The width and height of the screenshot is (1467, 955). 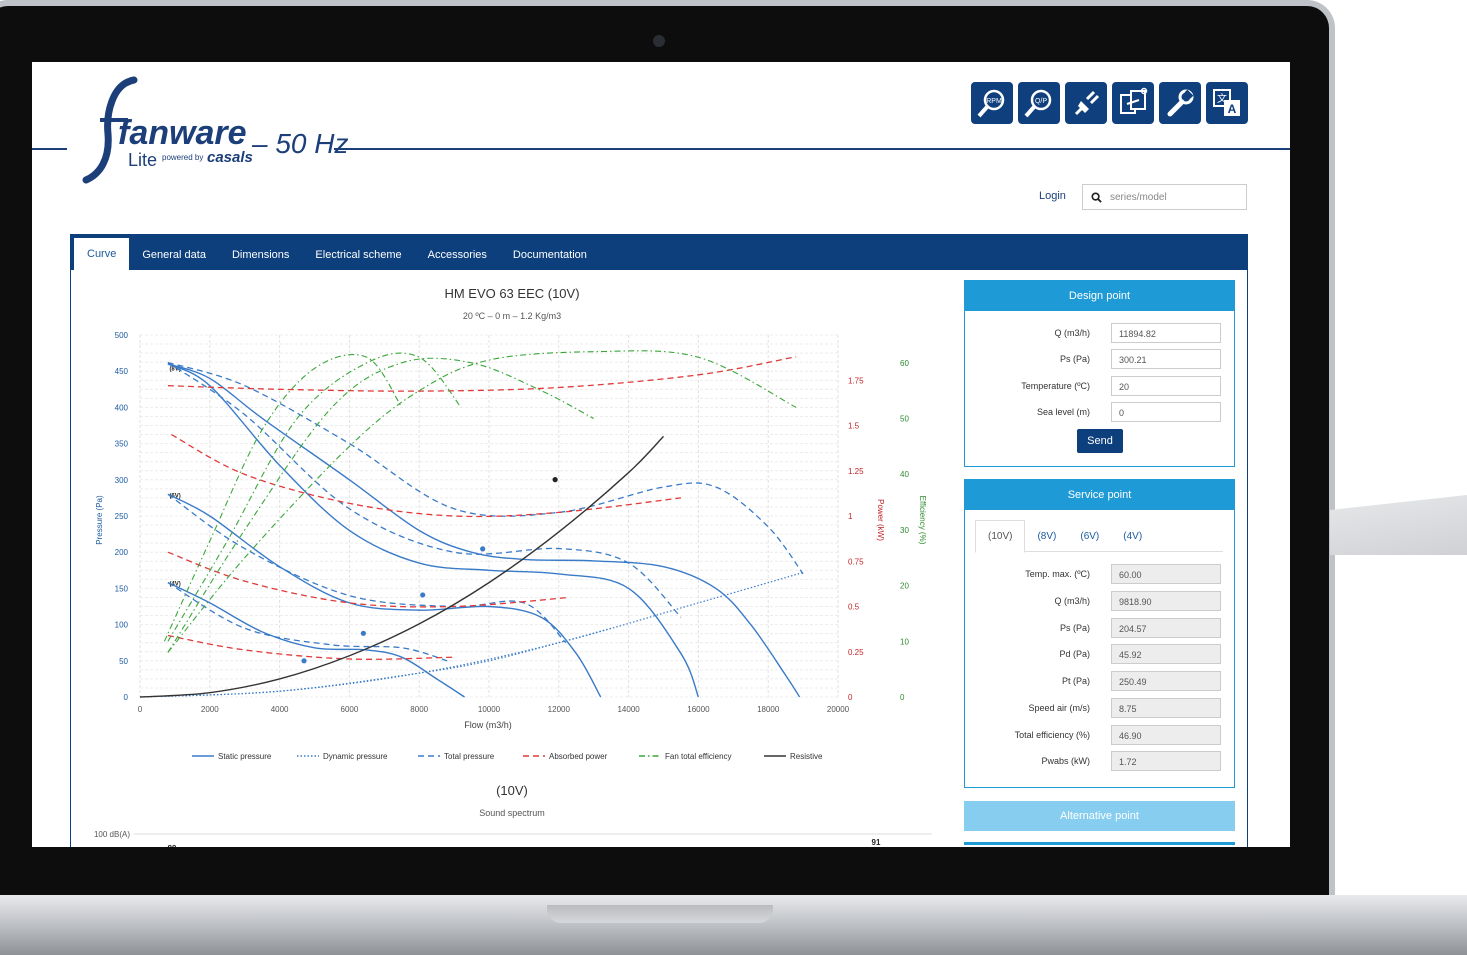 What do you see at coordinates (904, 530) in the screenshot?
I see `y3-tick-label: 30` at bounding box center [904, 530].